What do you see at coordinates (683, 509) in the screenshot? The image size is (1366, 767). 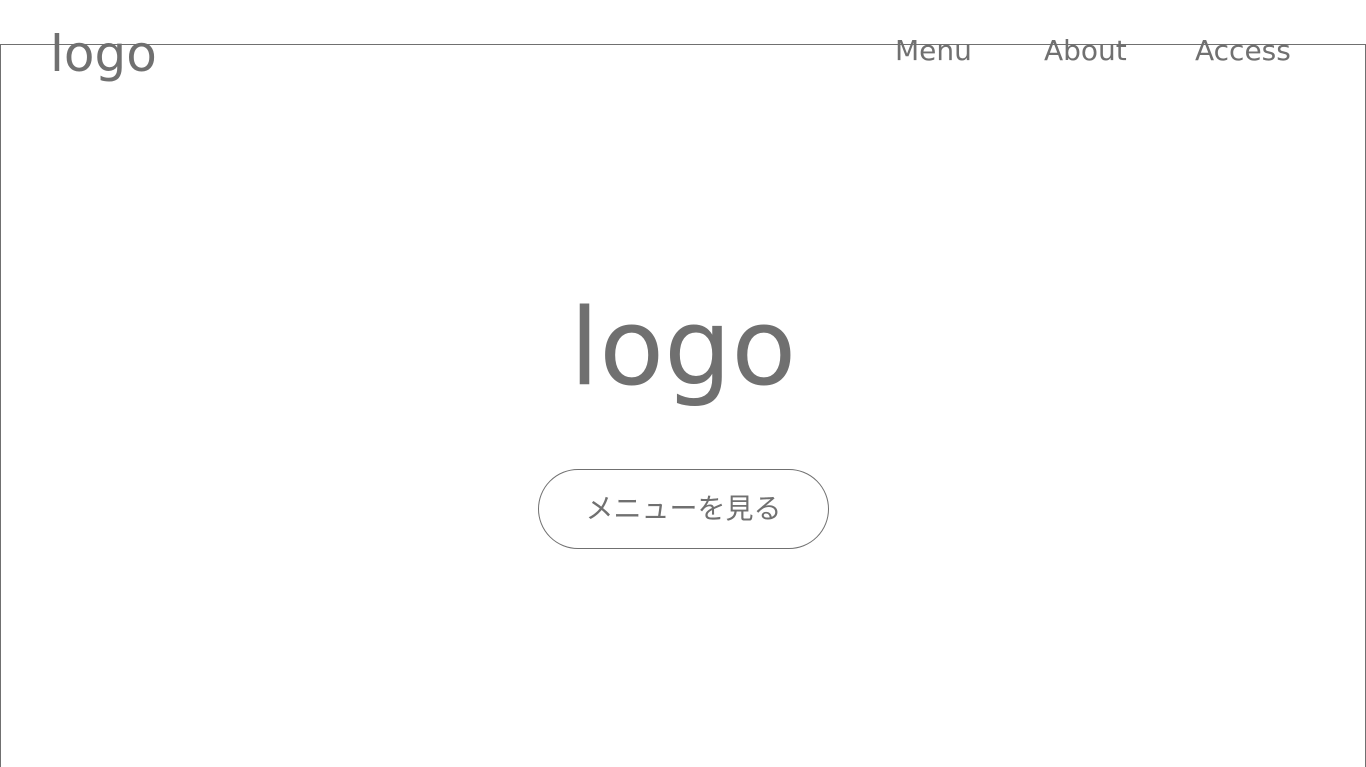 I see `view-menu-button: メニューを見る` at bounding box center [683, 509].